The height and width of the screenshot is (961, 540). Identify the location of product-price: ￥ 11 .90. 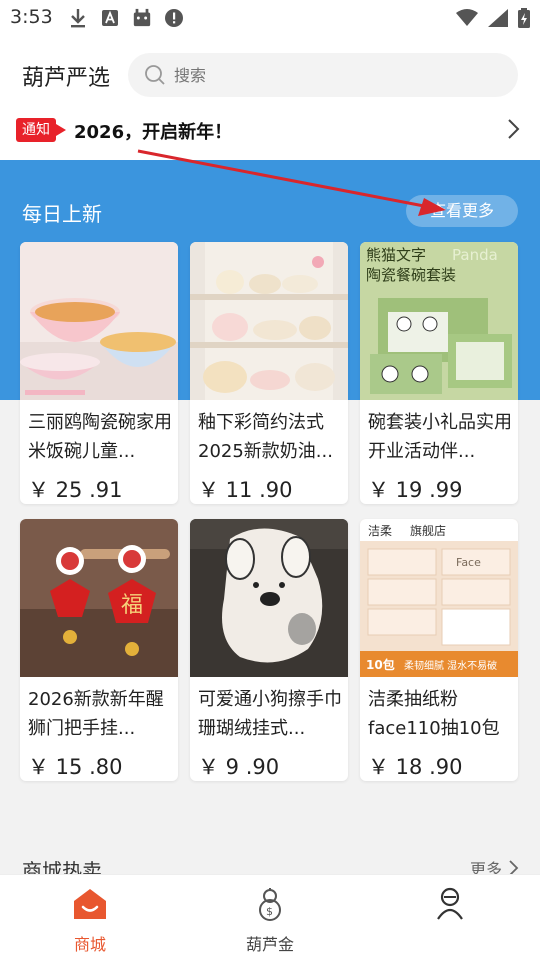
(245, 490).